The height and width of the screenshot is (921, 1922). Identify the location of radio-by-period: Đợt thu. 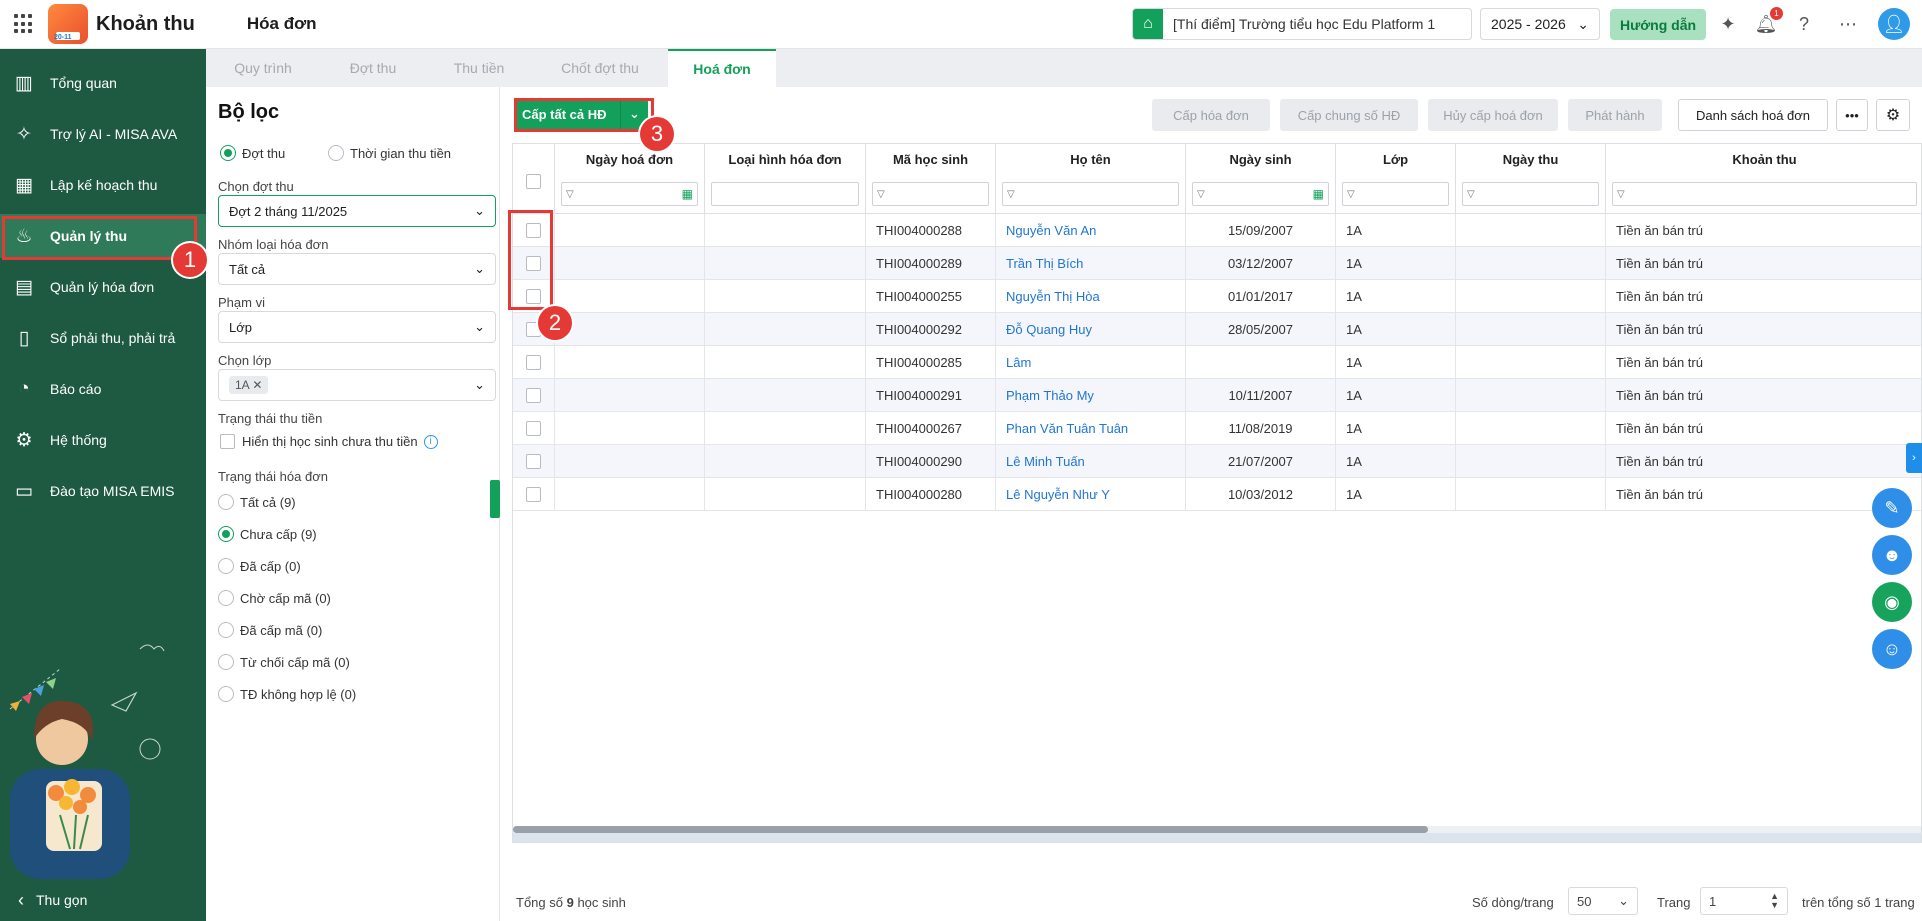
(252, 153).